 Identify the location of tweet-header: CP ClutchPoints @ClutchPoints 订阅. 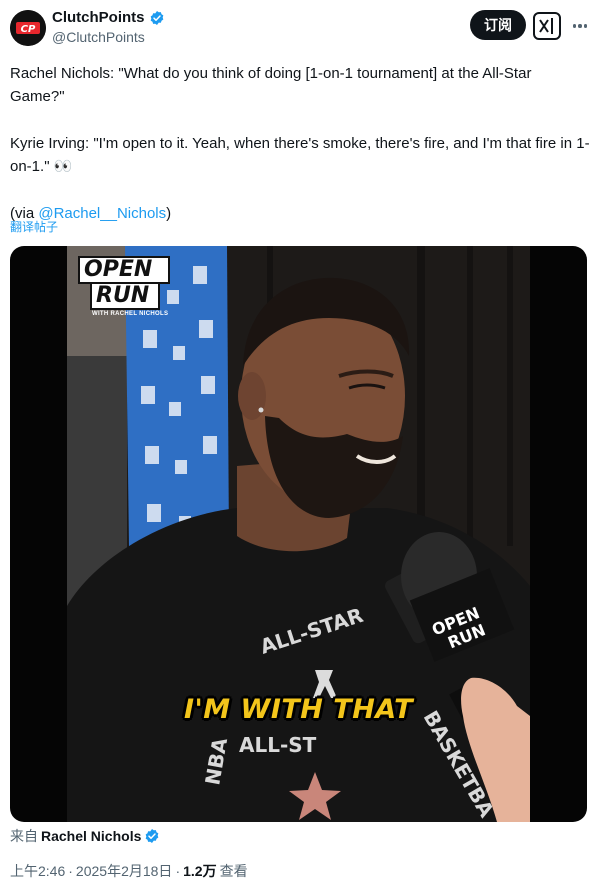
(300, 28).